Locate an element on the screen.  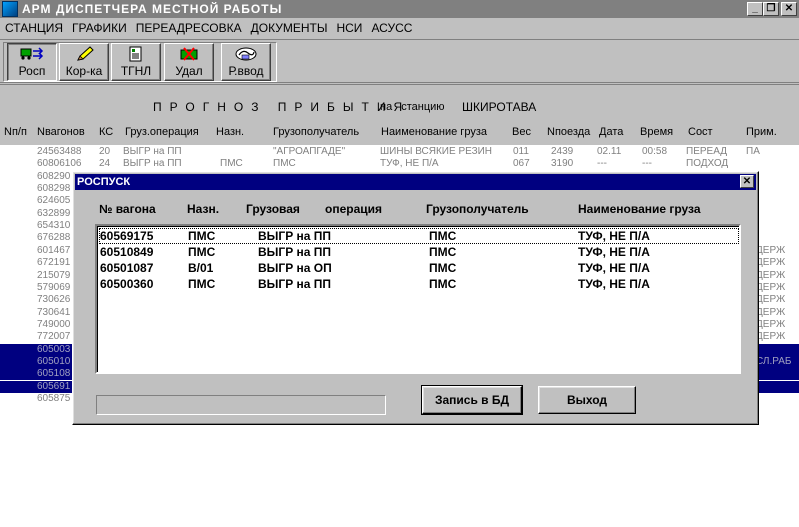
cell-wagon: 676288 is located at coordinates (54, 238).